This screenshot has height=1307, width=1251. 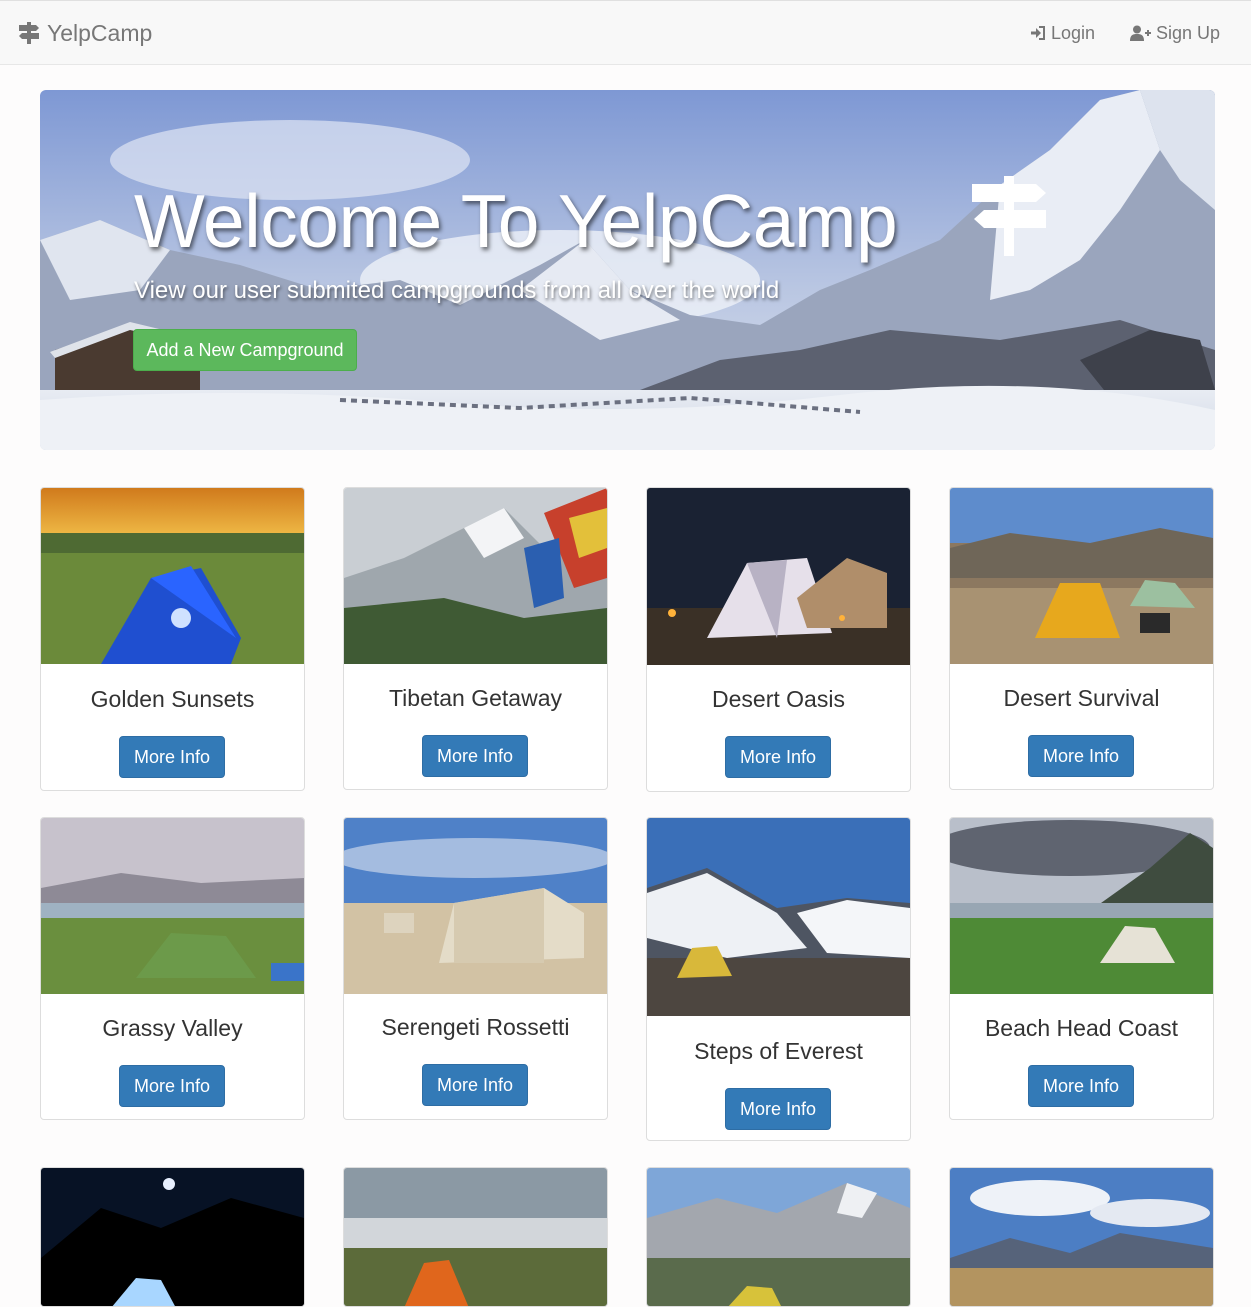 I want to click on brand-text: YelpCamp, so click(x=100, y=32).